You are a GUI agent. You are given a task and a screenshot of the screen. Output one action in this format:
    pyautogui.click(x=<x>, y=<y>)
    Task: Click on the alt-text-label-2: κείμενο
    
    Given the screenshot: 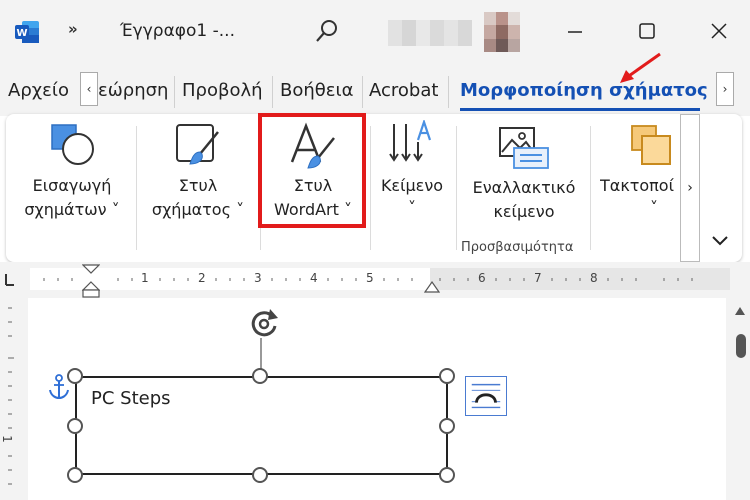 What is the action you would take?
    pyautogui.click(x=524, y=212)
    